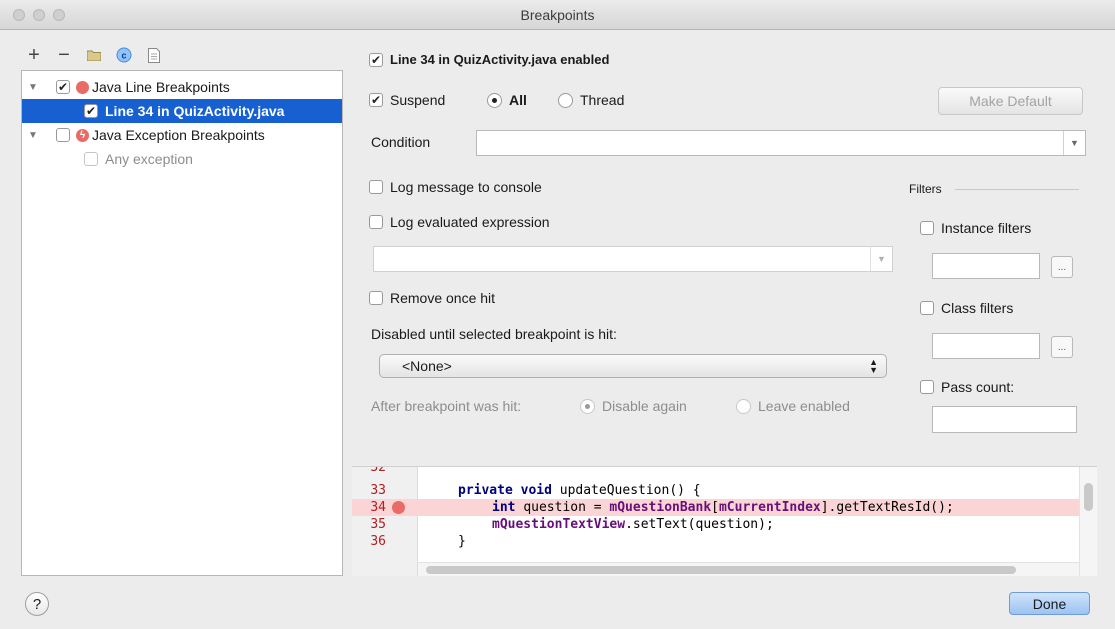 The height and width of the screenshot is (629, 1115). I want to click on line-number: 33, so click(378, 490).